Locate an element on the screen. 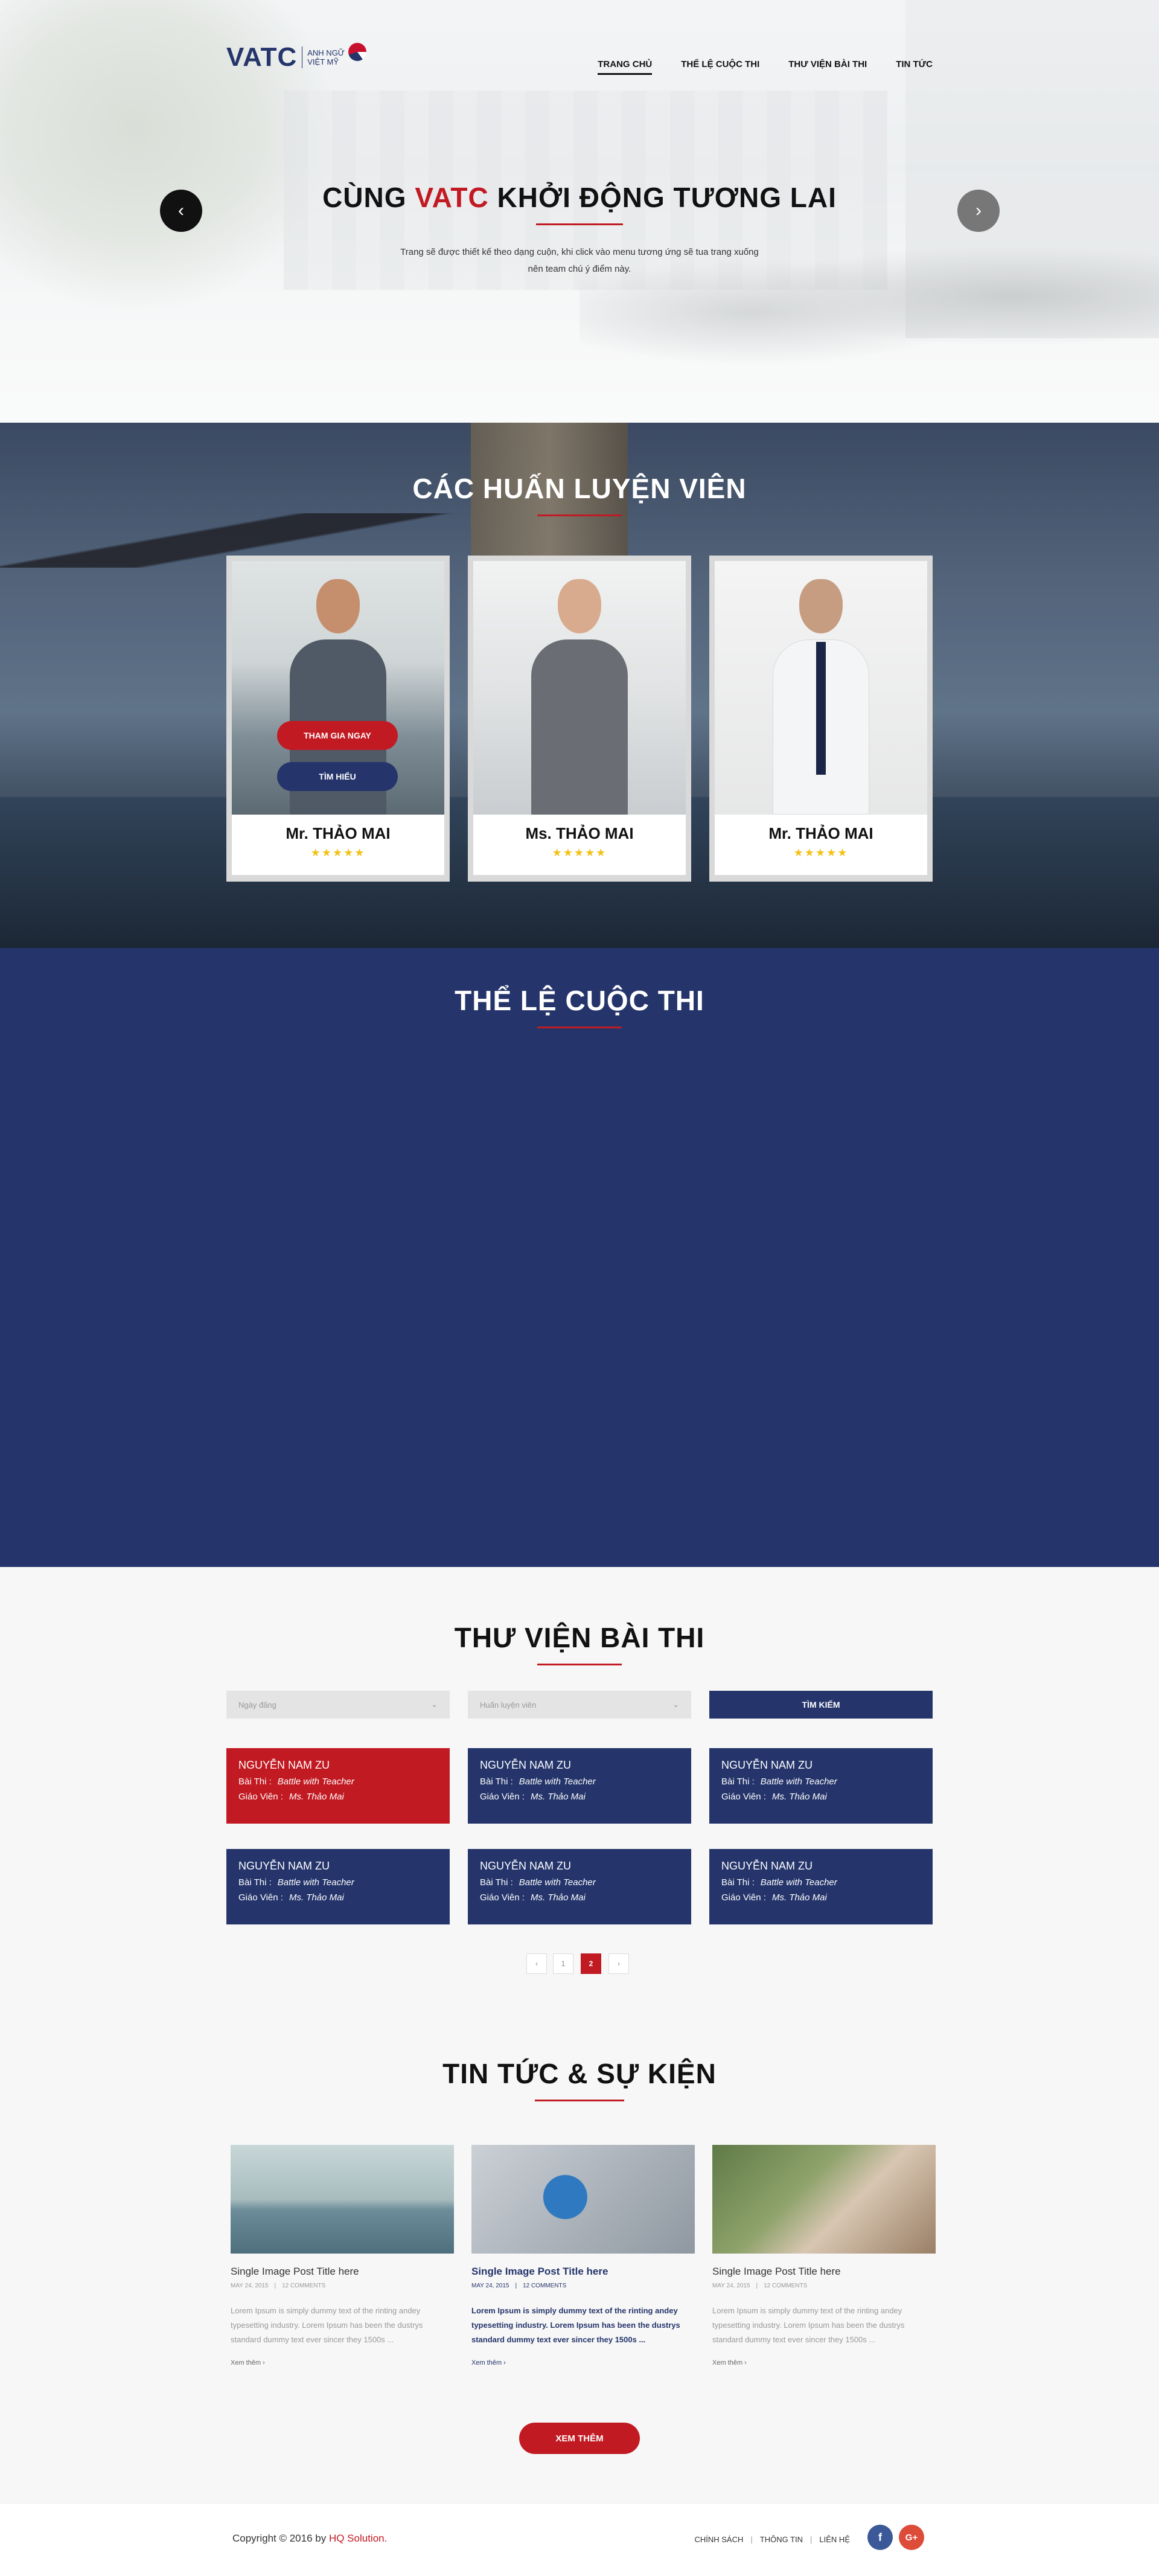 The image size is (1159, 2576). copyright-brand-link: HQ Solution. is located at coordinates (358, 2538).